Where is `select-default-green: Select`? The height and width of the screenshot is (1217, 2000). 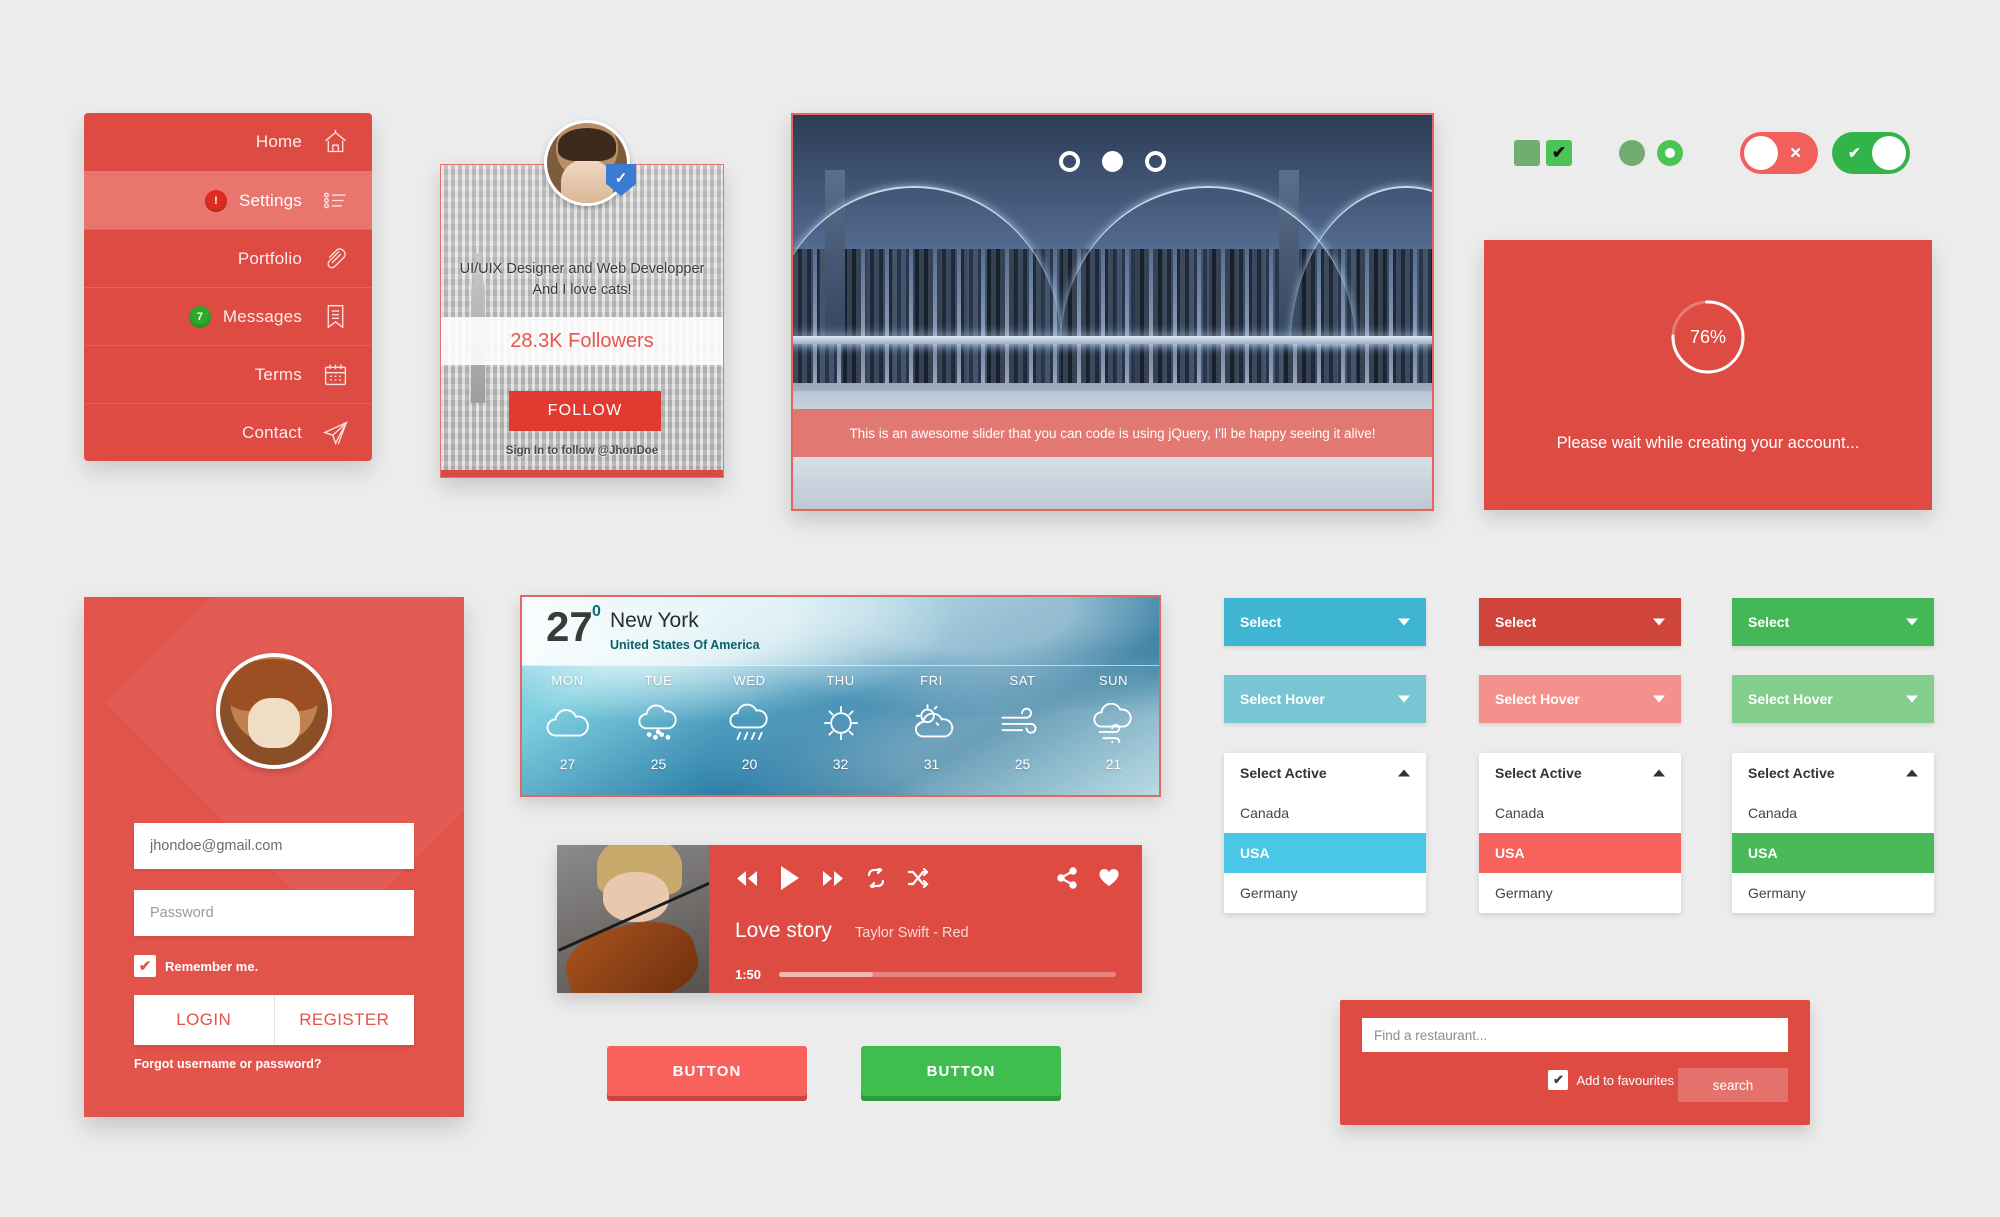 select-default-green: Select is located at coordinates (1833, 622).